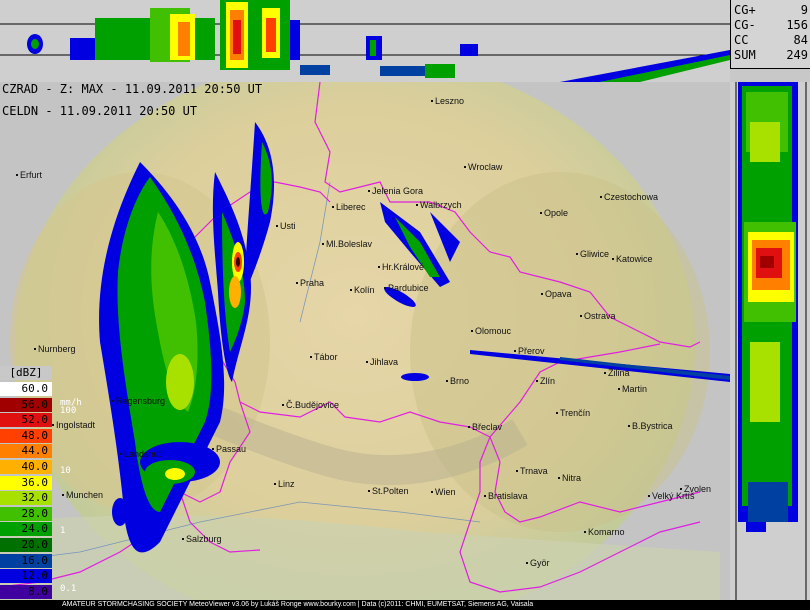  Describe the element at coordinates (804, 10) in the screenshot. I see `count-value: 9` at that location.